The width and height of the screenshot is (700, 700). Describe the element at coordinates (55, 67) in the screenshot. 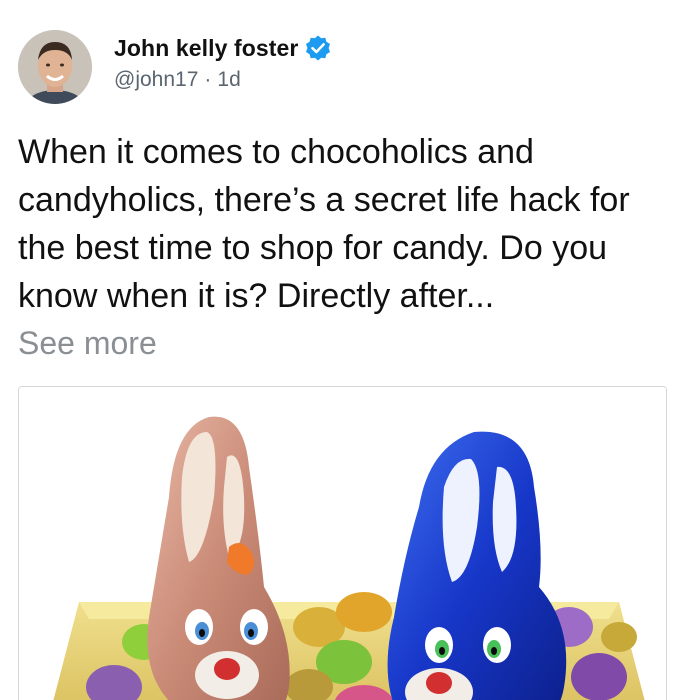

I see `avatar` at that location.